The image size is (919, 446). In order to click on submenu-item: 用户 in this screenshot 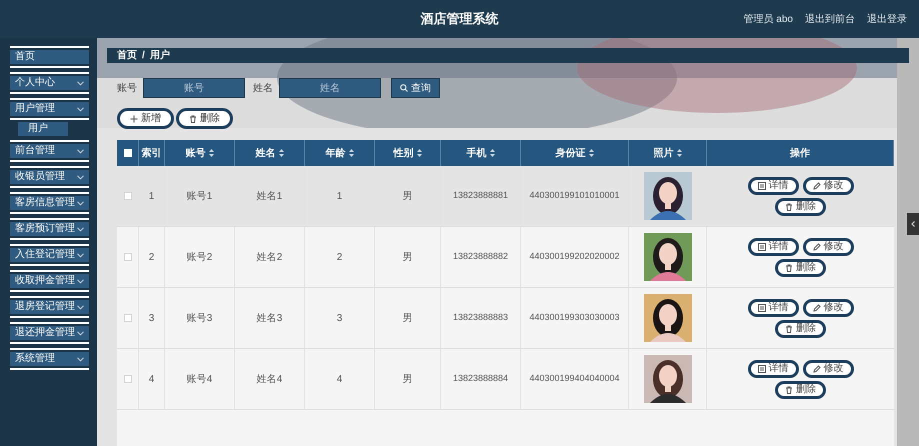, I will do `click(43, 129)`.